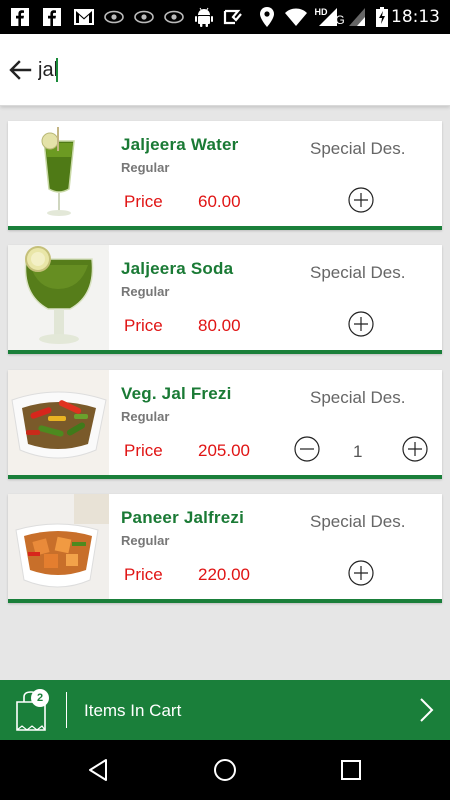 Image resolution: width=450 pixels, height=800 pixels. I want to click on cart-bar: 2 Items In Cart, so click(225, 710).